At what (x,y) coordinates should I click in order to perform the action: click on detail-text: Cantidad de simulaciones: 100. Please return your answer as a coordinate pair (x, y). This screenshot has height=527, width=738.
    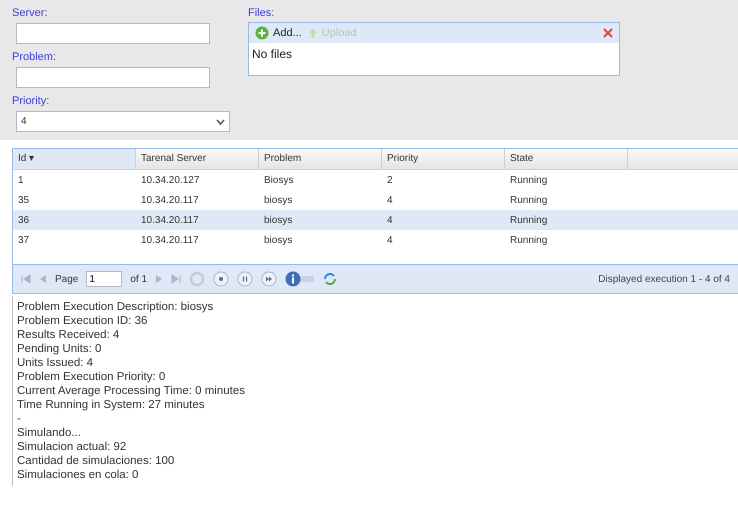
    Looking at the image, I should click on (96, 461).